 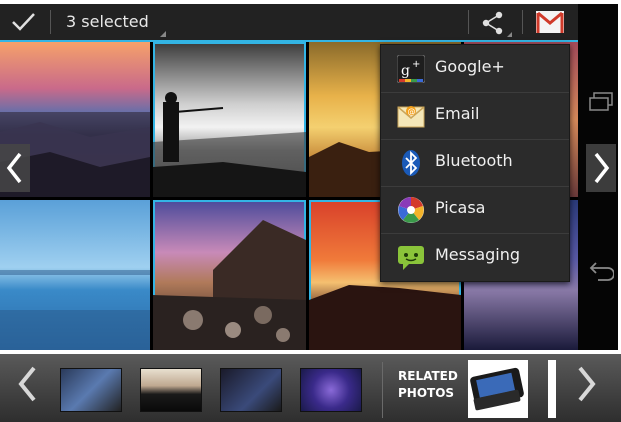 I want to click on share-item-label: Messaging, so click(x=478, y=254).